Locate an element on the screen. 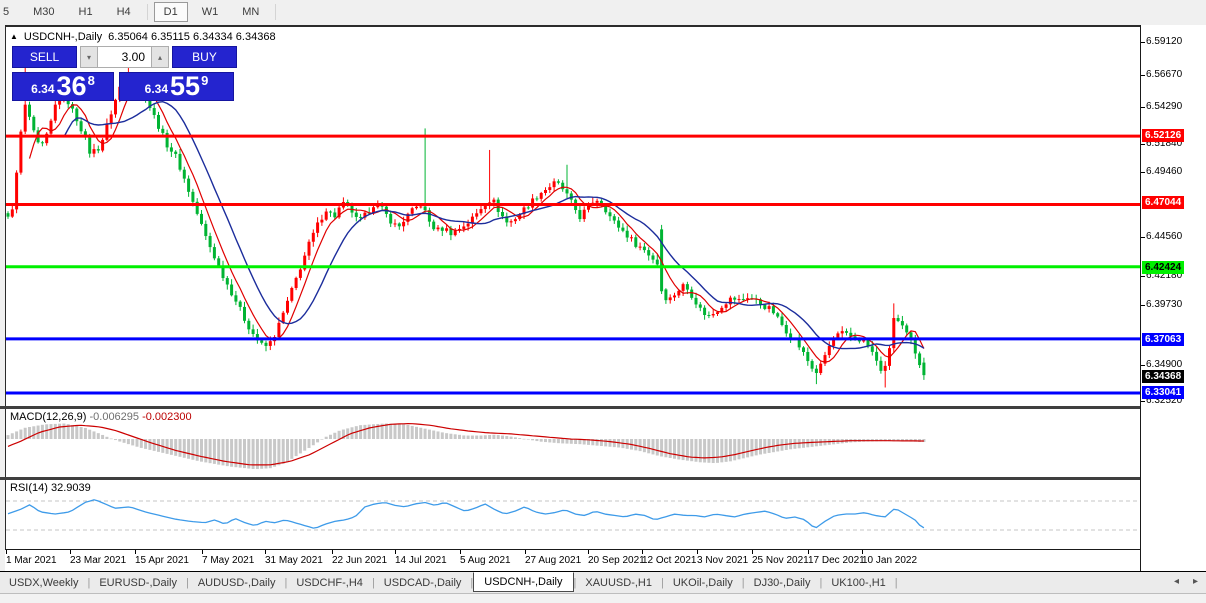  tab-audusd-daily: AUDUSD-,Daily is located at coordinates (237, 583).